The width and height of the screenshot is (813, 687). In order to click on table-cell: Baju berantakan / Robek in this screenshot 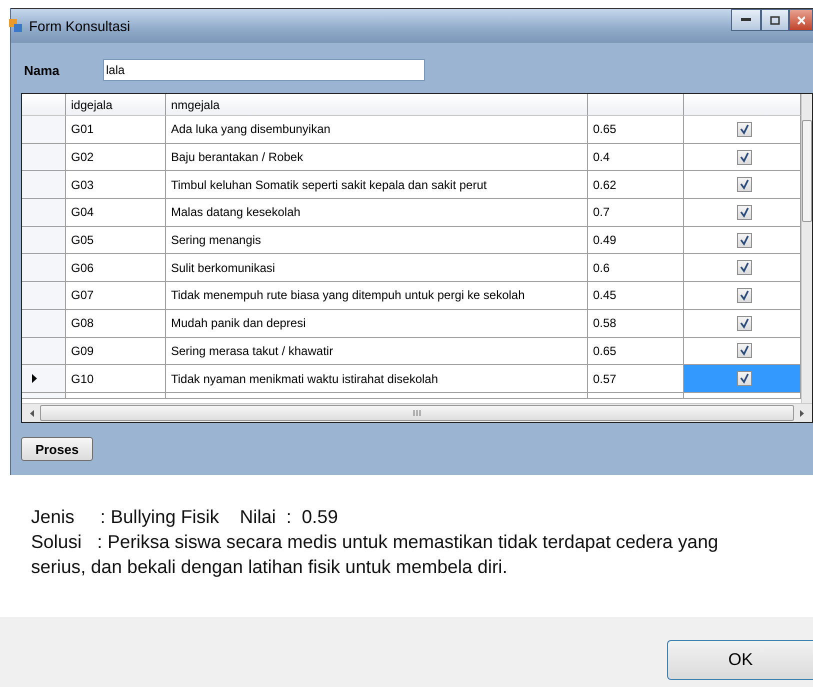, I will do `click(377, 158)`.